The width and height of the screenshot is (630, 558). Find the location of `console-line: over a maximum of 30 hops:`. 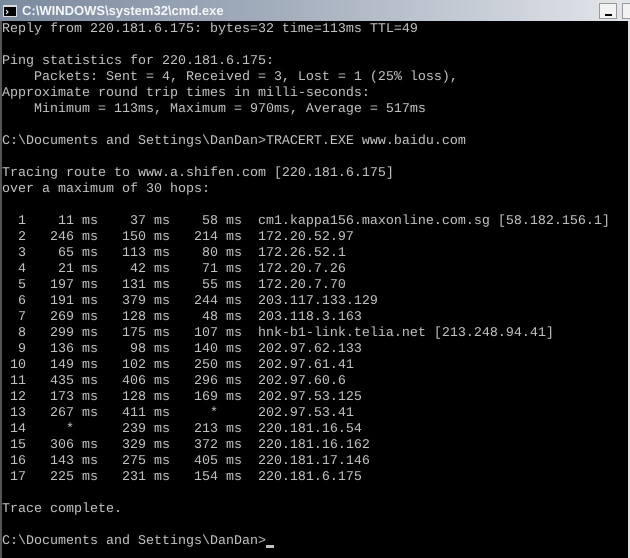

console-line: over a maximum of 30 hops: is located at coordinates (106, 190).